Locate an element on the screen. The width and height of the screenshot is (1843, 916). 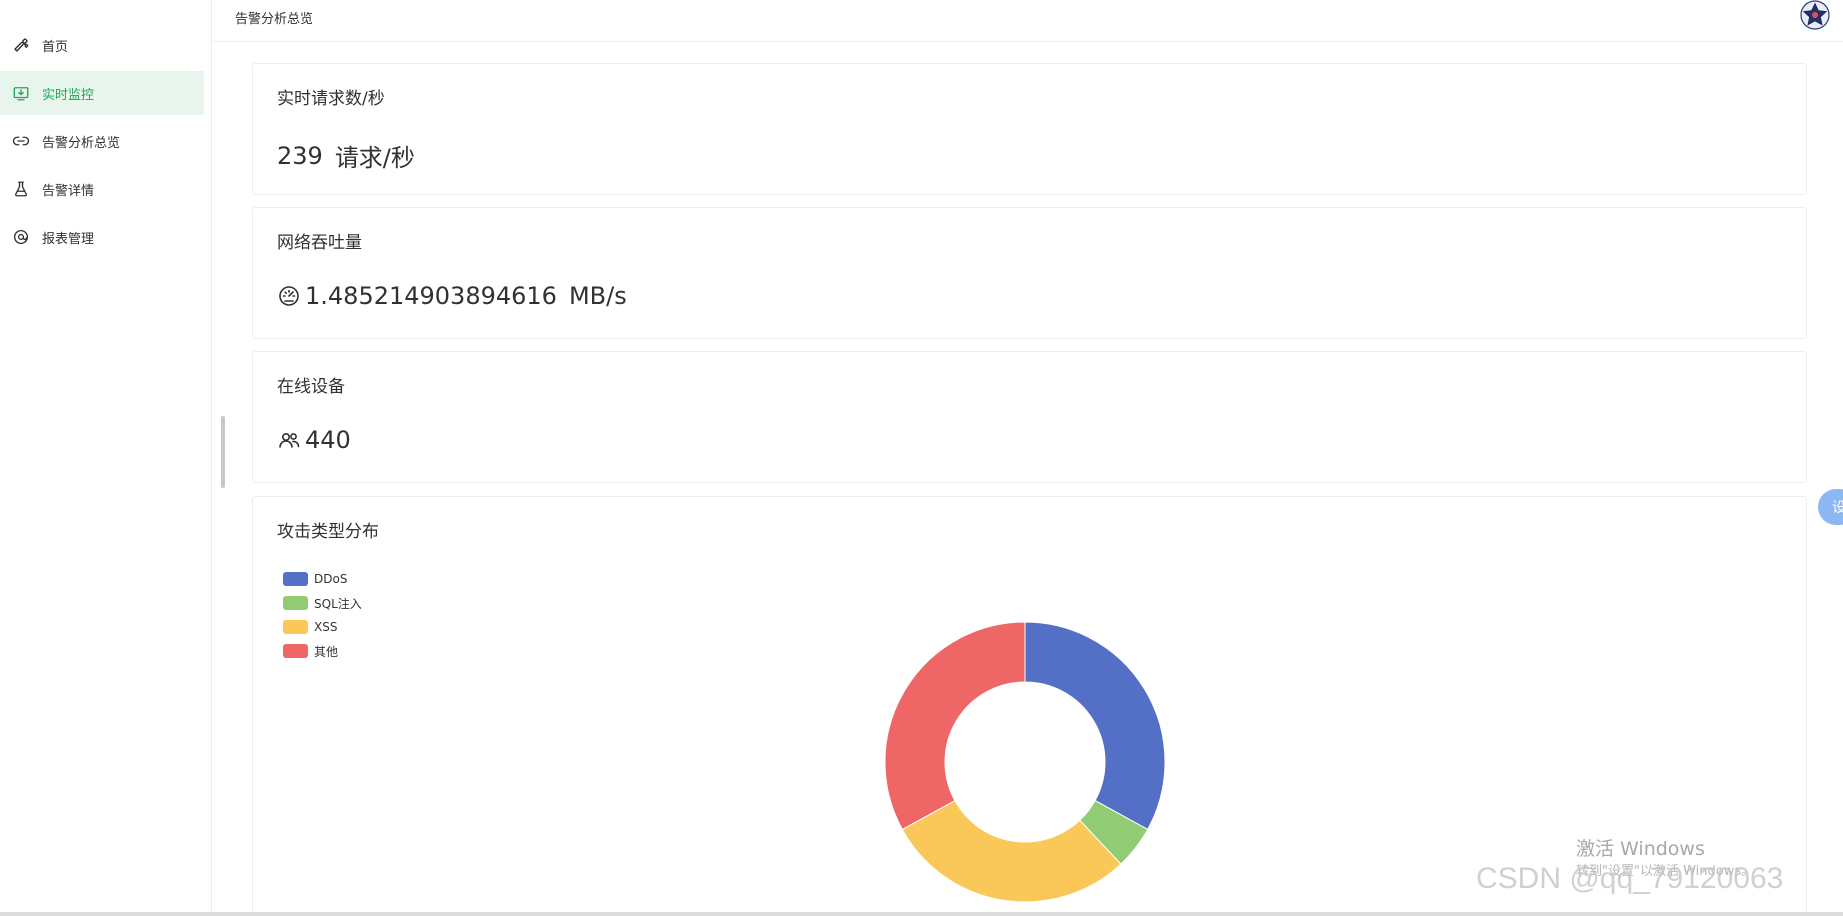
wrench-icon is located at coordinates (21, 45).